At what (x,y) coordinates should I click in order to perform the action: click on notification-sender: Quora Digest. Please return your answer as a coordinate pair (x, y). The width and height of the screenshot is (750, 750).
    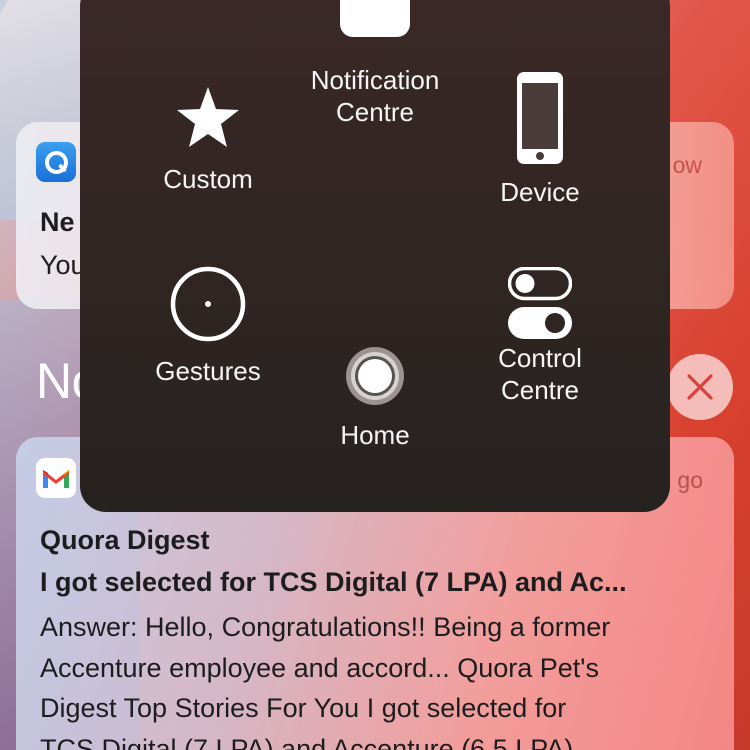
    Looking at the image, I should click on (125, 540).